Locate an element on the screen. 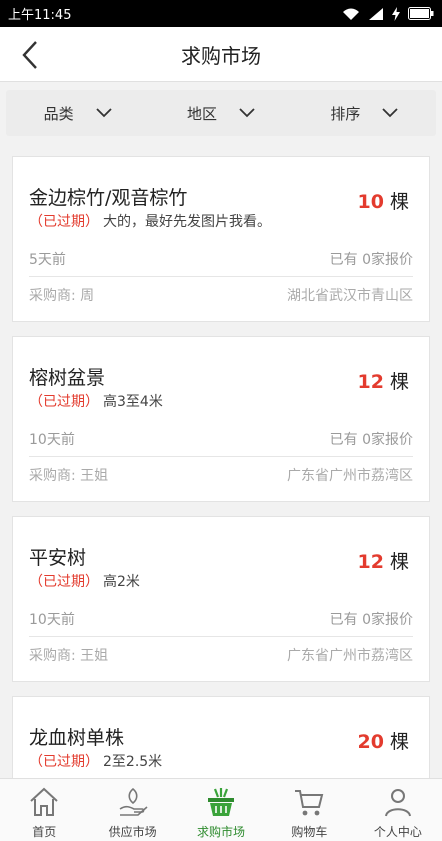  listing-description: （已过期） 高3至4米 is located at coordinates (96, 401).